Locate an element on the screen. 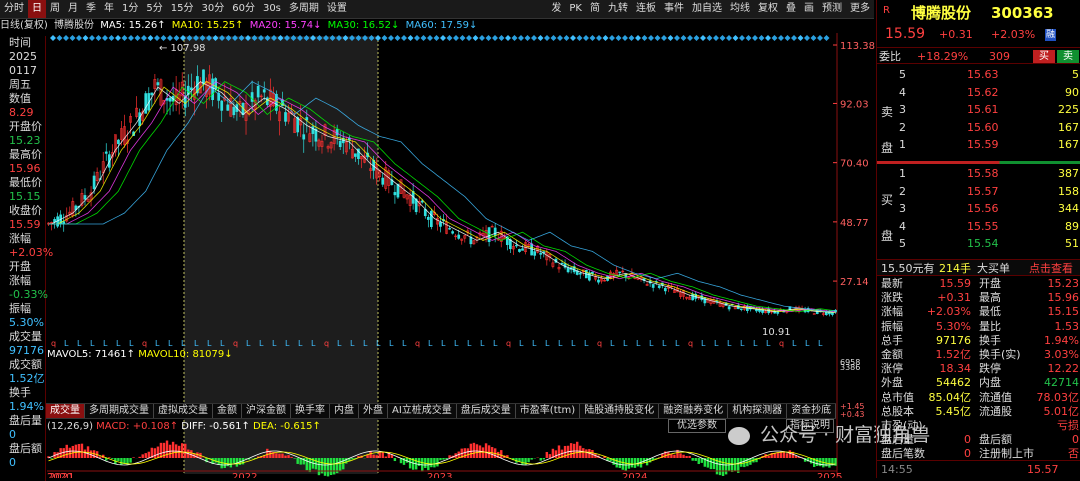  tool-button: 连板 is located at coordinates (646, 9).